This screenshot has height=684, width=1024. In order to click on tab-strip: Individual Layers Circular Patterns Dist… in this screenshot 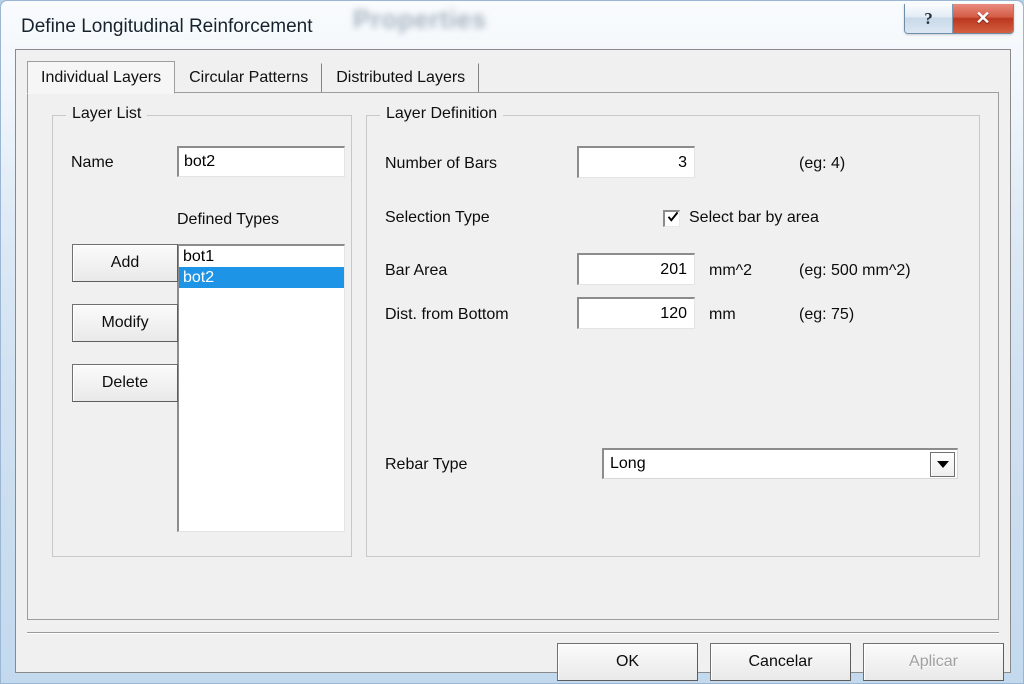, I will do `click(513, 77)`.